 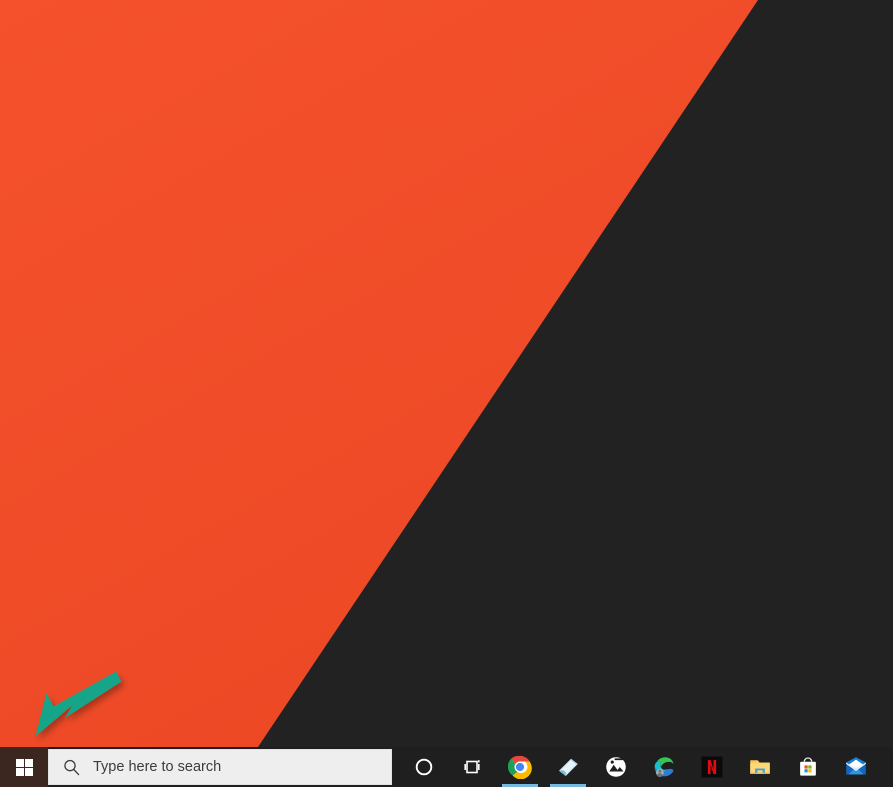 I want to click on taskbar-item-cortana, so click(x=424, y=767).